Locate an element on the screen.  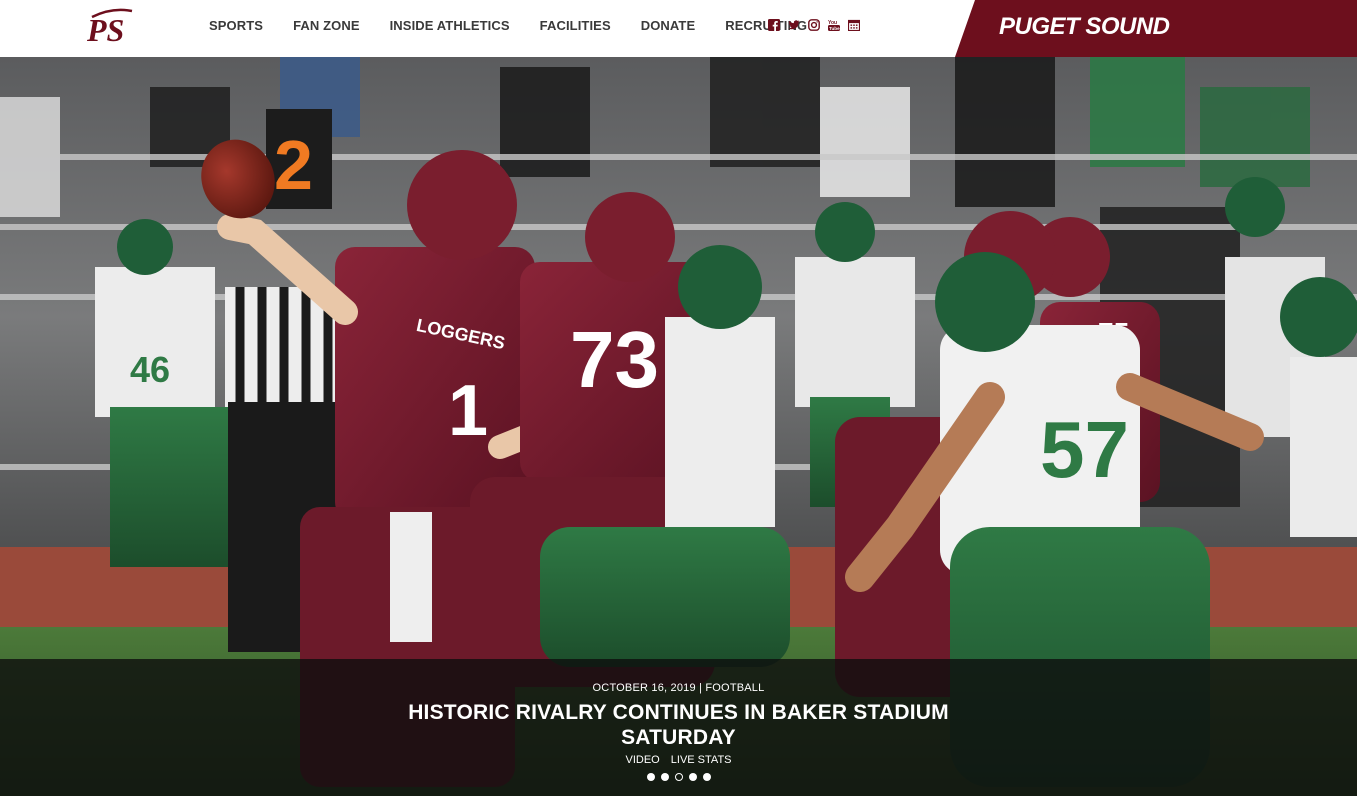
svg-text: 57 is located at coordinates (1084, 449).